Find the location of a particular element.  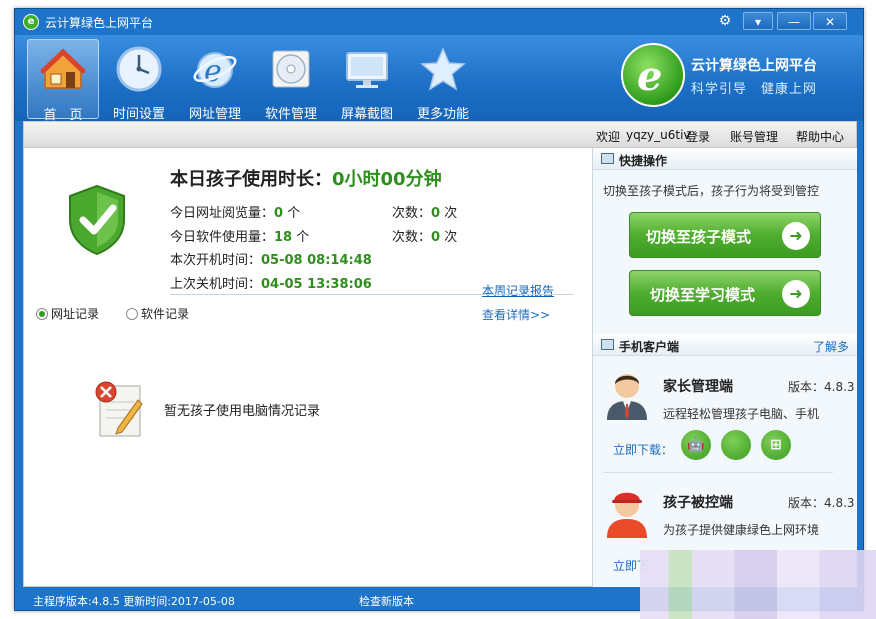

app-times-value: 0 is located at coordinates (436, 237).